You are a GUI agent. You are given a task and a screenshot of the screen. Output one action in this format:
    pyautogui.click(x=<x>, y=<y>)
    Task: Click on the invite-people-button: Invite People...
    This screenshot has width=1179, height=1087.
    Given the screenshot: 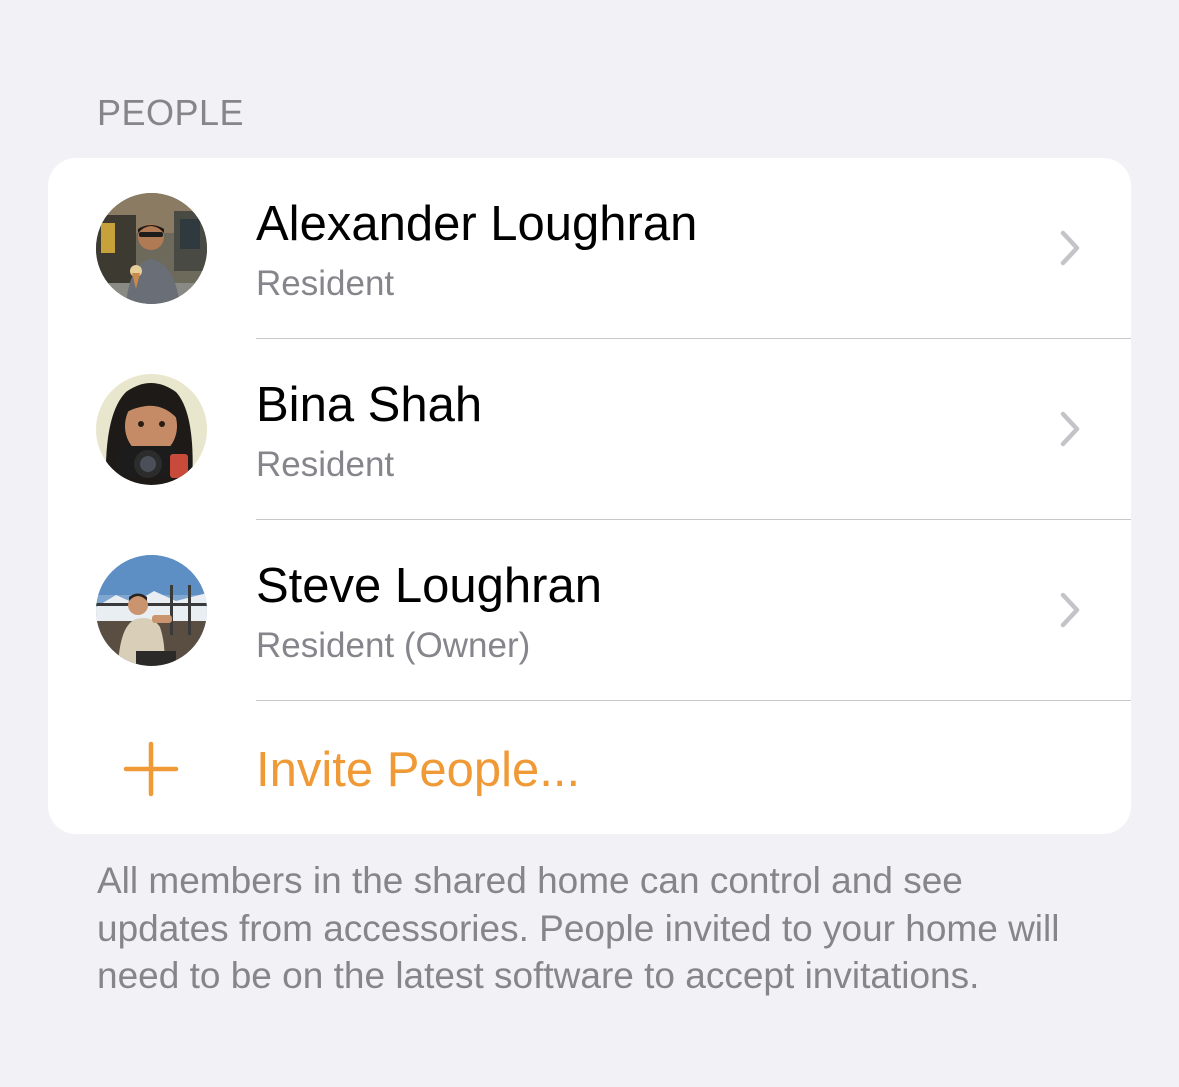 What is the action you would take?
    pyautogui.click(x=418, y=770)
    